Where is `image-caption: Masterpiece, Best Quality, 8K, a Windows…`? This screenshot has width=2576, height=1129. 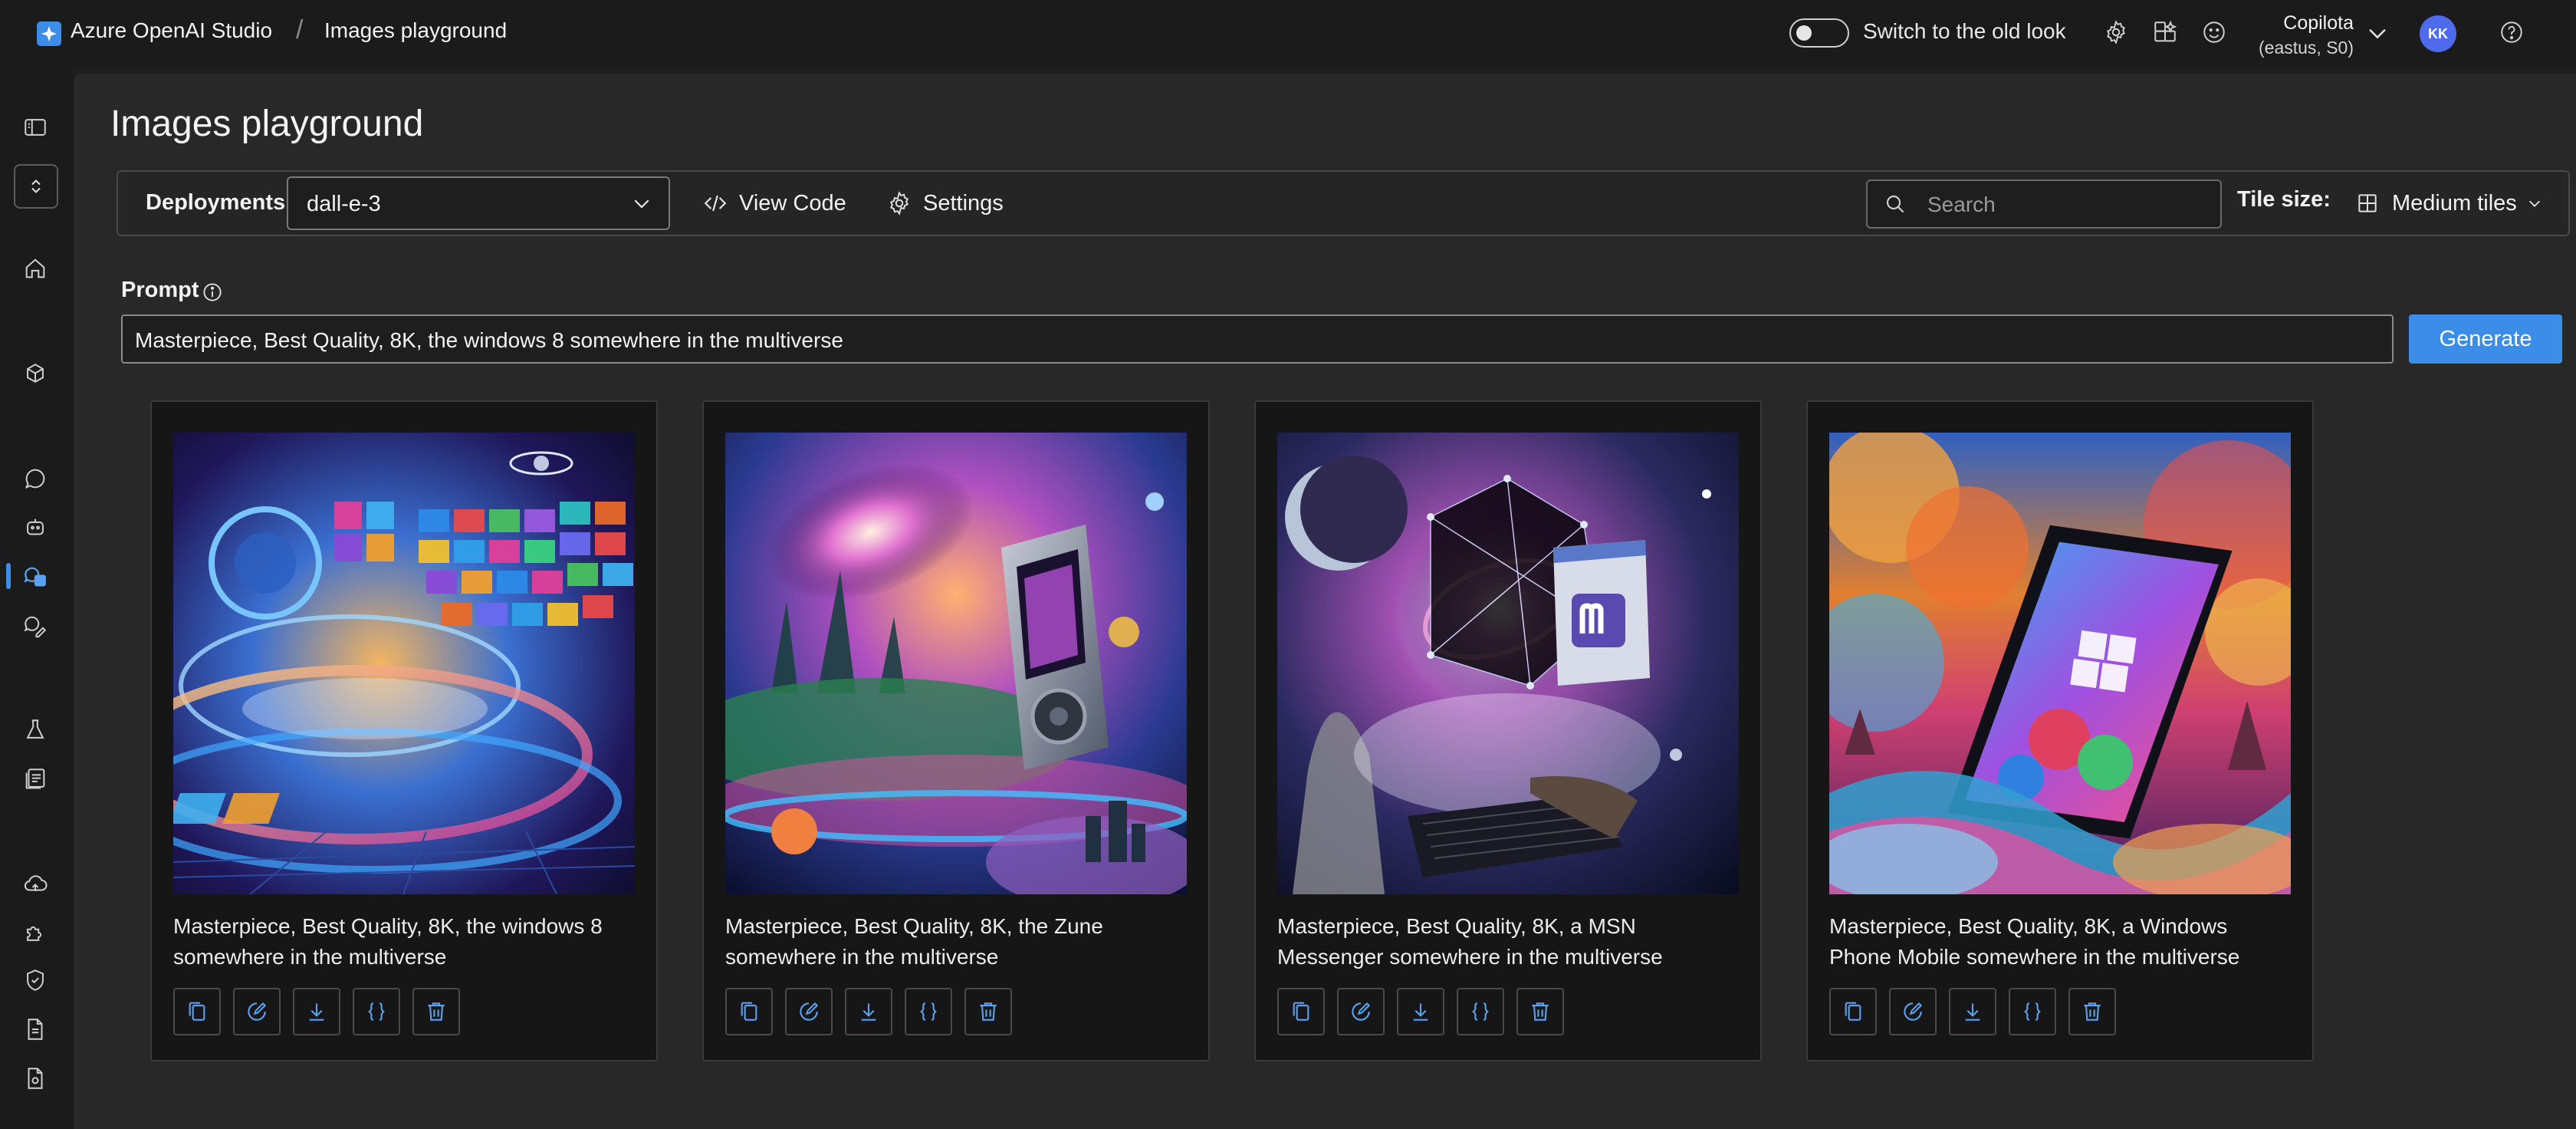 image-caption: Masterpiece, Best Quality, 8K, a Windows… is located at coordinates (2034, 942).